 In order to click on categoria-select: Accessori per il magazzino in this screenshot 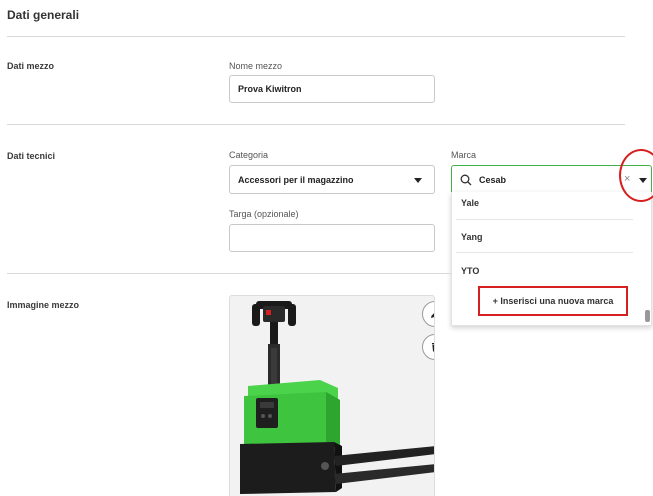, I will do `click(332, 179)`.